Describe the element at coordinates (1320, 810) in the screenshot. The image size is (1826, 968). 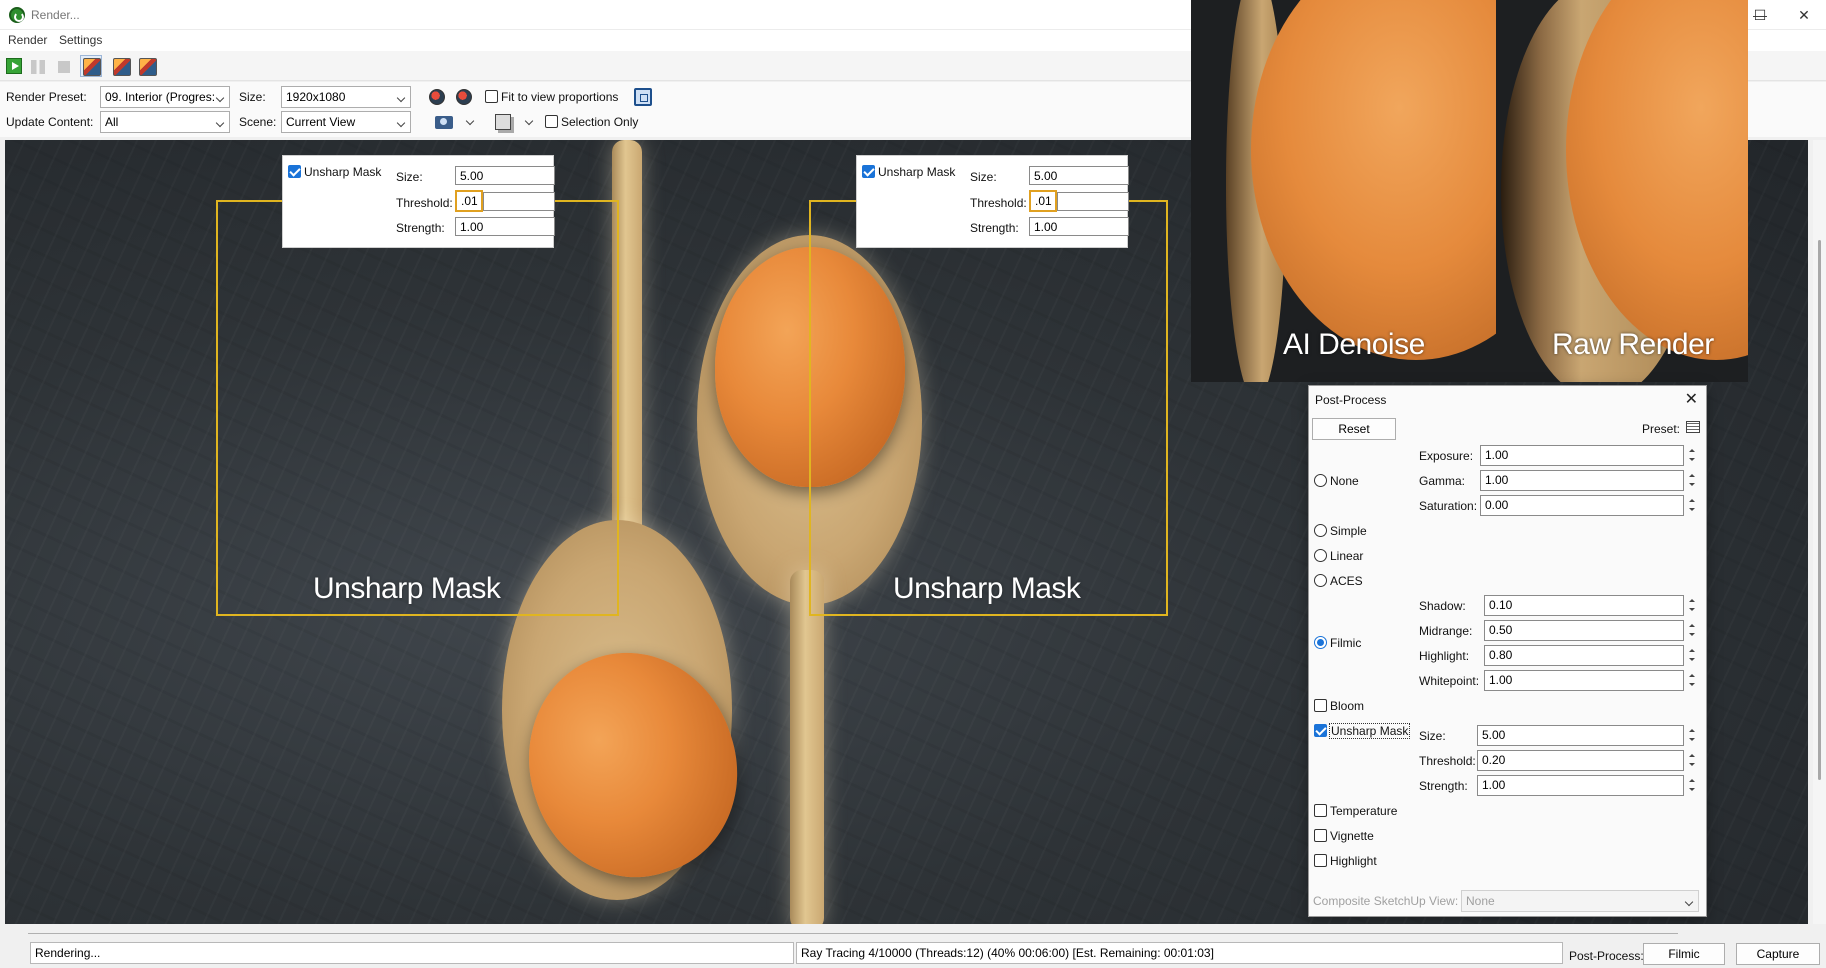
I see `temperature-checkbox` at that location.